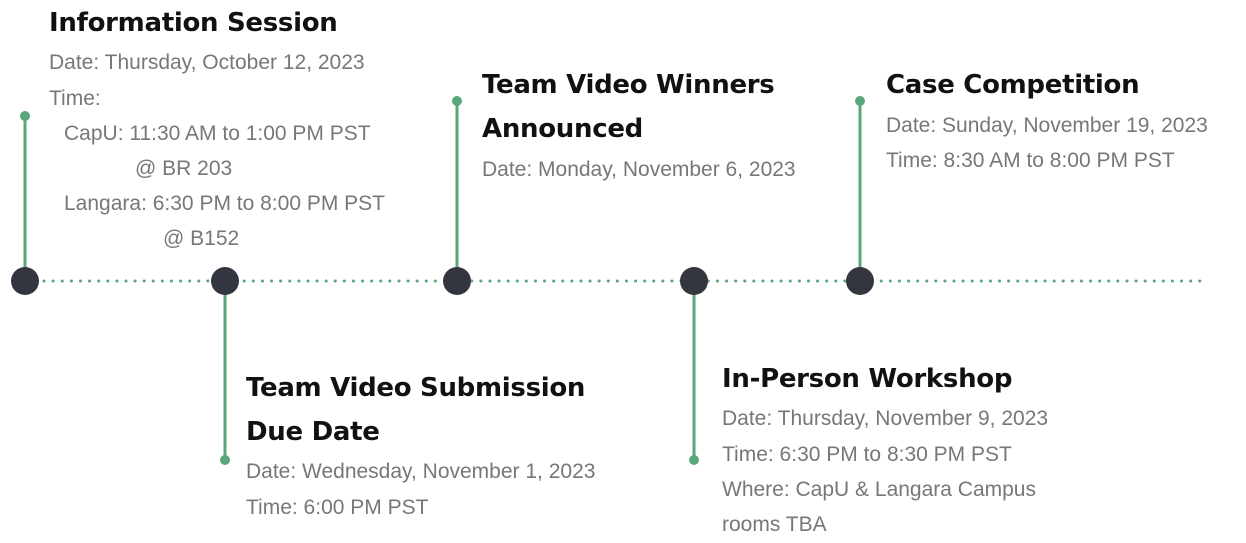 Image resolution: width=1246 pixels, height=543 pixels. I want to click on event-workshop-date: Date: Thursday, November 9, 2023, so click(885, 418).